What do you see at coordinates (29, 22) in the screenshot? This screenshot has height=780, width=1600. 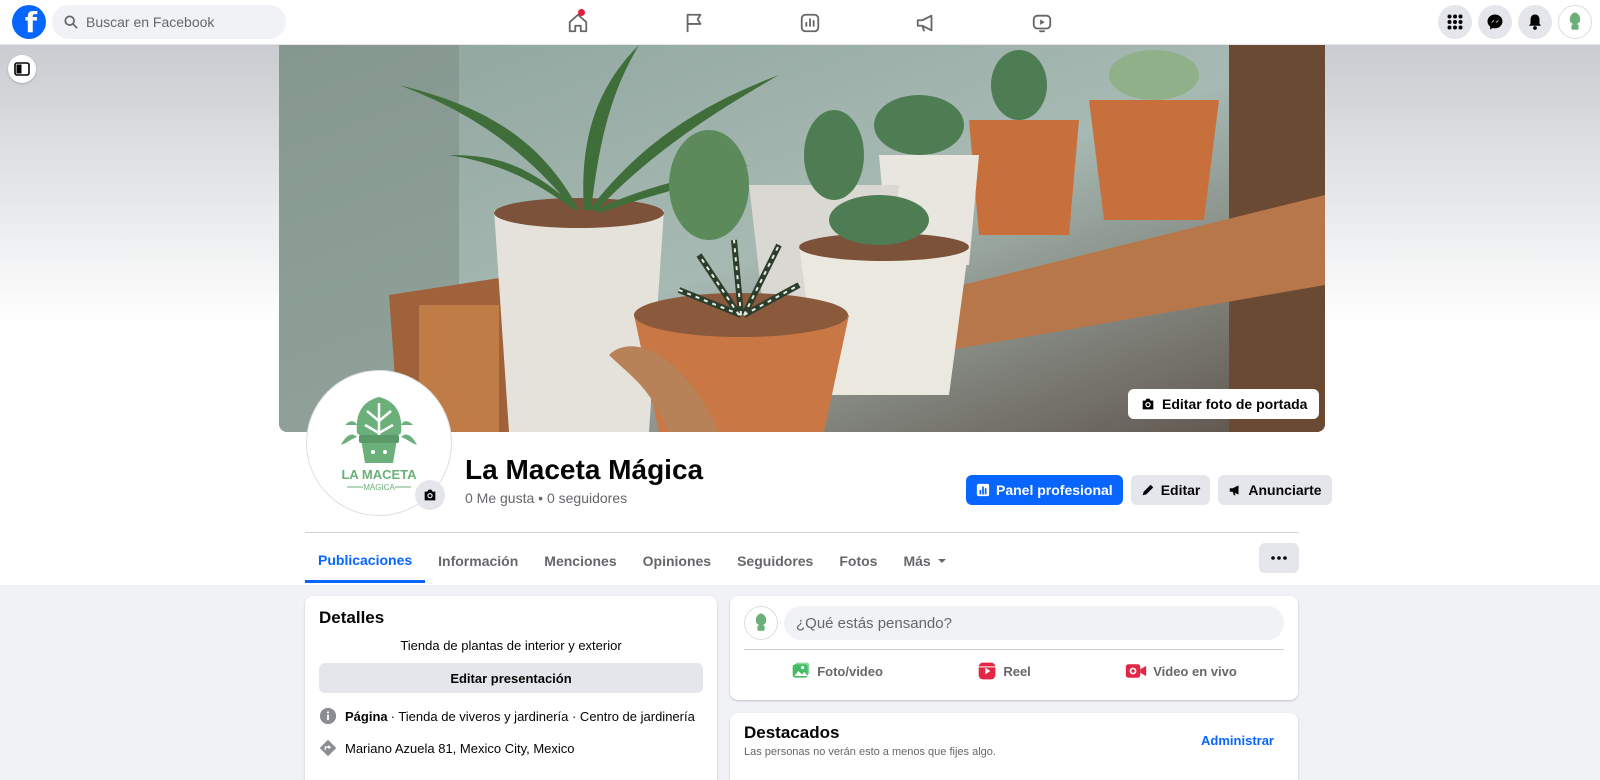 I see `facebook-logo: f` at bounding box center [29, 22].